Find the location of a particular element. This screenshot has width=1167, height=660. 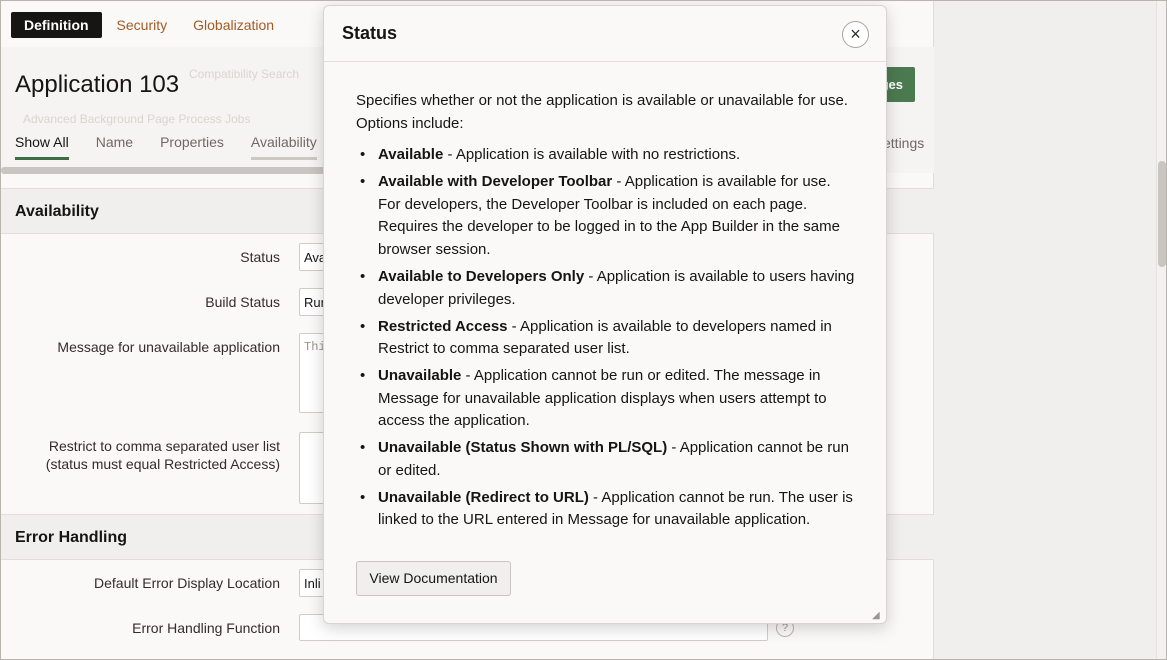

build-status-label: Build Status is located at coordinates (242, 302).